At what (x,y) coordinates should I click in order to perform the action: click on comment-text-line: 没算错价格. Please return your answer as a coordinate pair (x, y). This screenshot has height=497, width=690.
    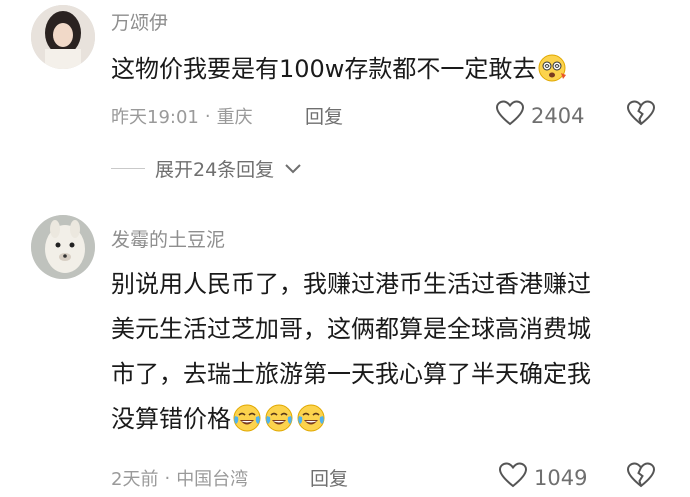
    Looking at the image, I should click on (171, 419).